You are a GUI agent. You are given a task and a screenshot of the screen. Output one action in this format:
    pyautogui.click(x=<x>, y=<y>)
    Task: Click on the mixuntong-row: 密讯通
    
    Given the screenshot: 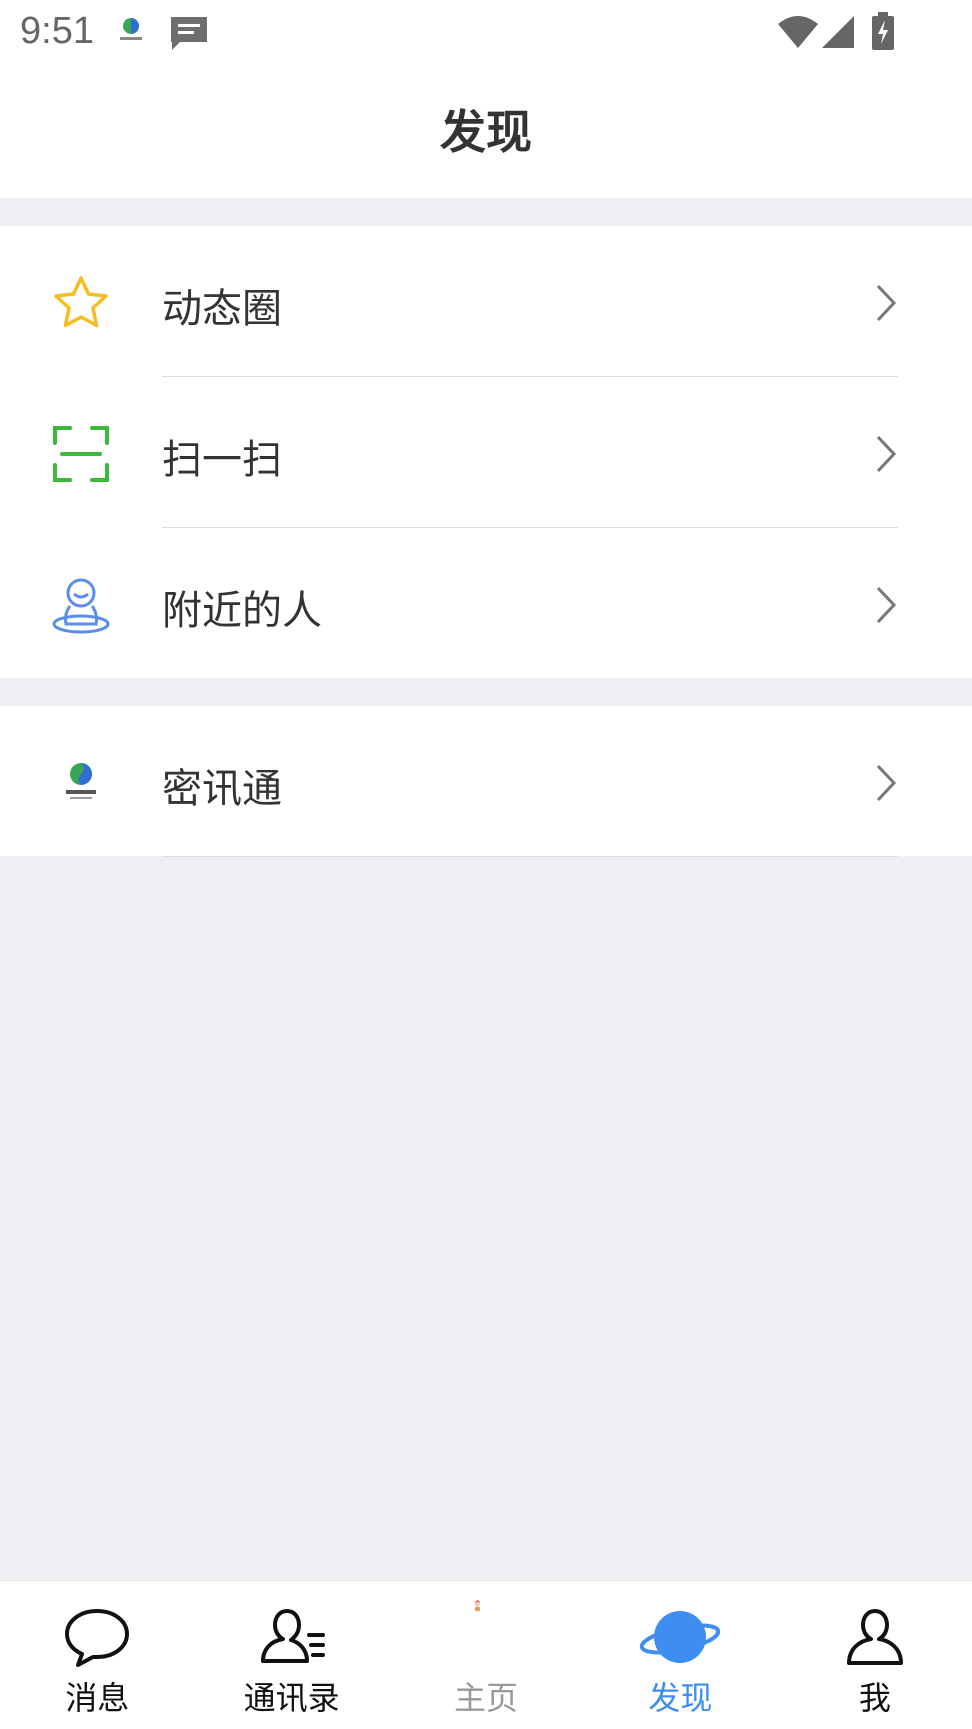 What is the action you would take?
    pyautogui.click(x=486, y=781)
    